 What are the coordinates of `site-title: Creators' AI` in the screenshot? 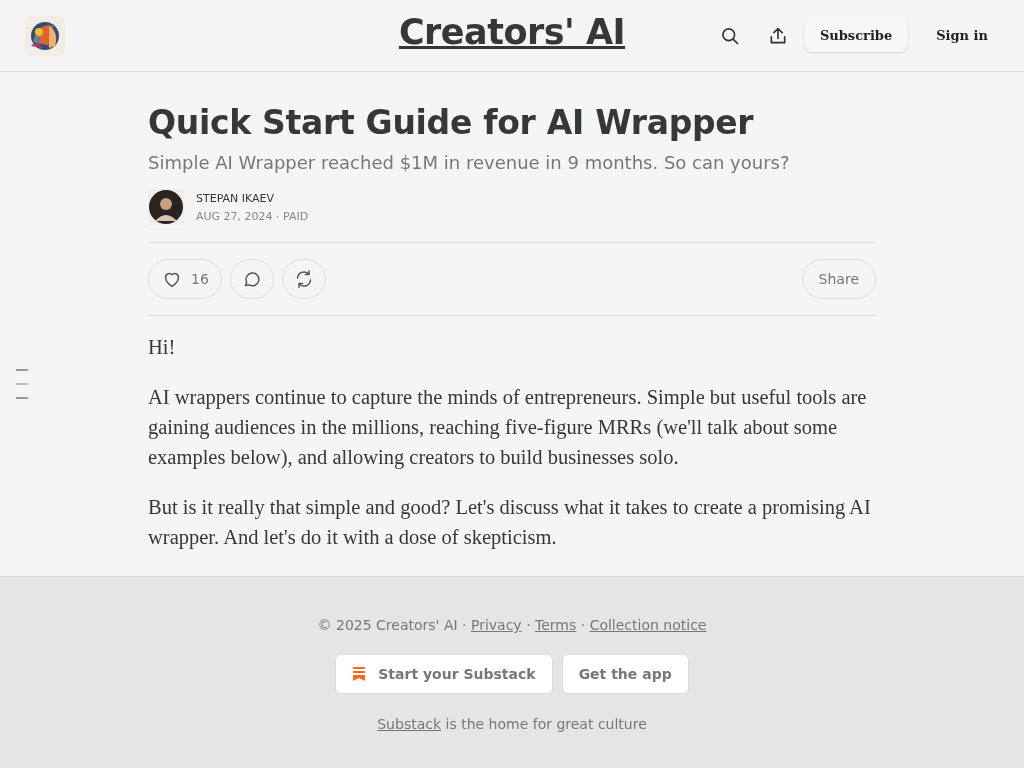 It's located at (512, 32).